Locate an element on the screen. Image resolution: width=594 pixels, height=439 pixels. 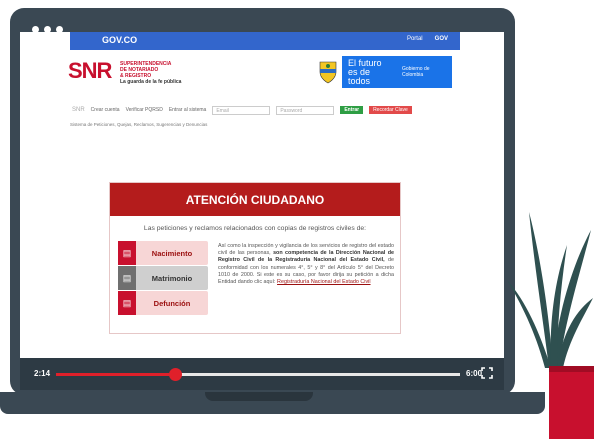
enter-button: Entrar is located at coordinates (352, 110).